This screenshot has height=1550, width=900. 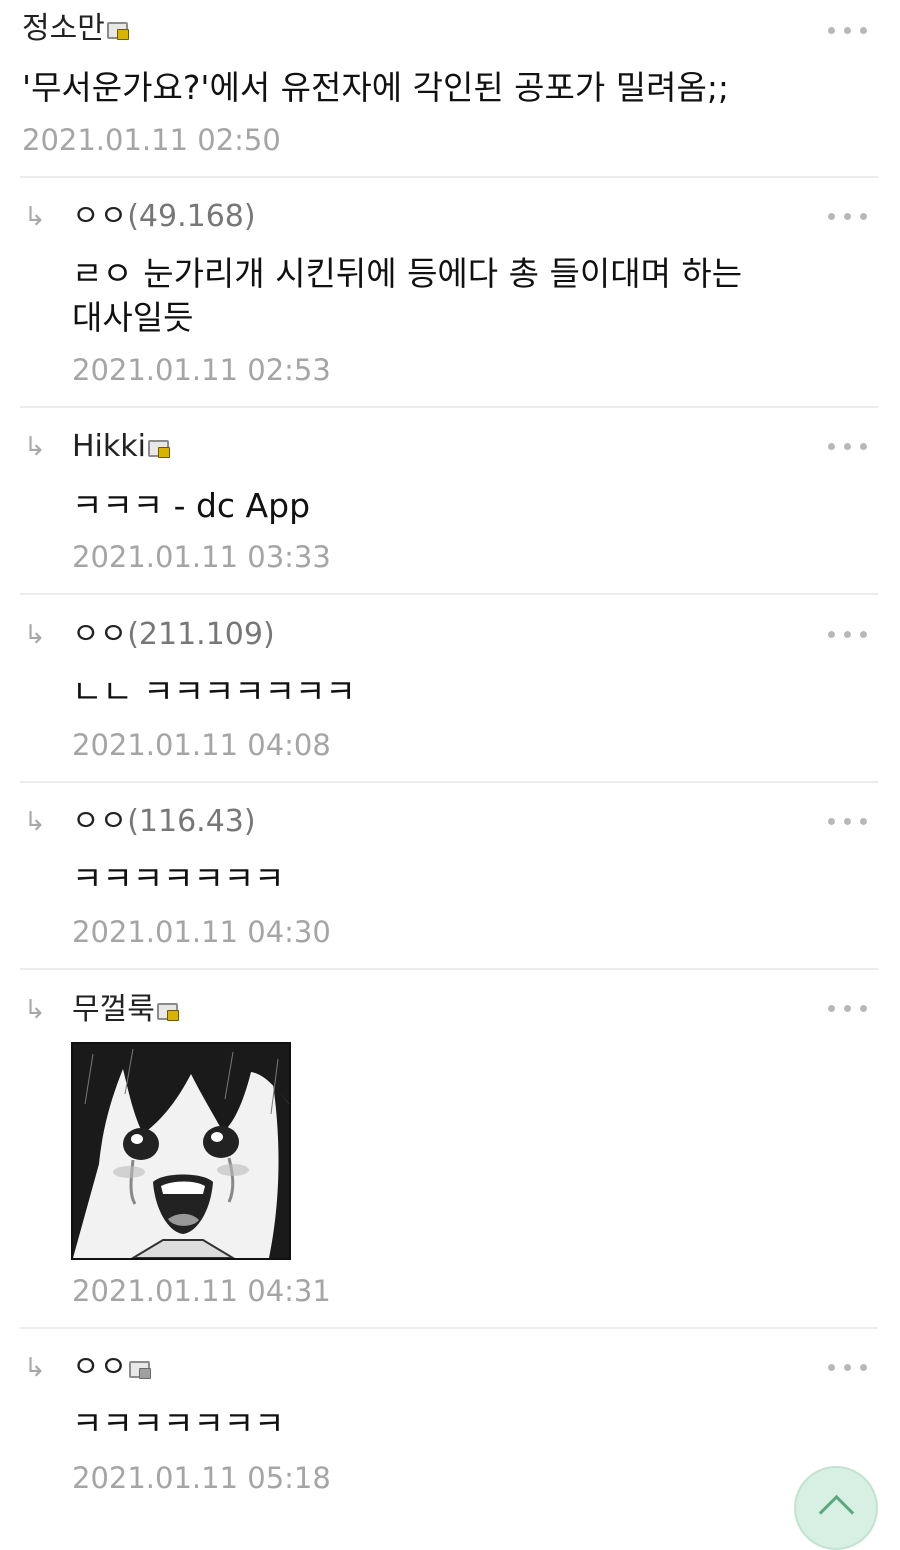 I want to click on comment-text: '무서운가요?'에서 유전자에 각인된 공포가 밀려옴;;, so click(x=376, y=87).